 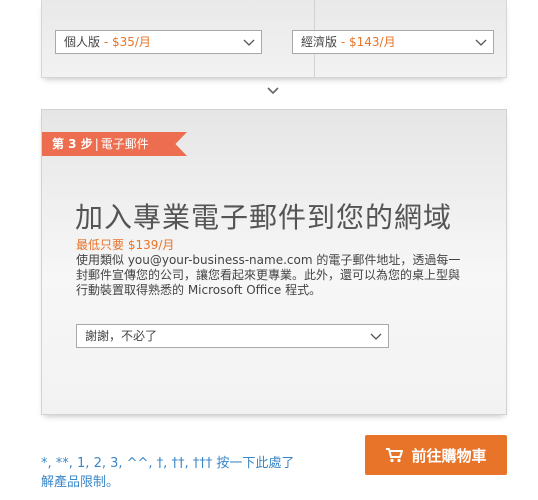 I want to click on plan-selection-panel: 個人版 - $35/月 經濟版 - $143/月, so click(x=274, y=39).